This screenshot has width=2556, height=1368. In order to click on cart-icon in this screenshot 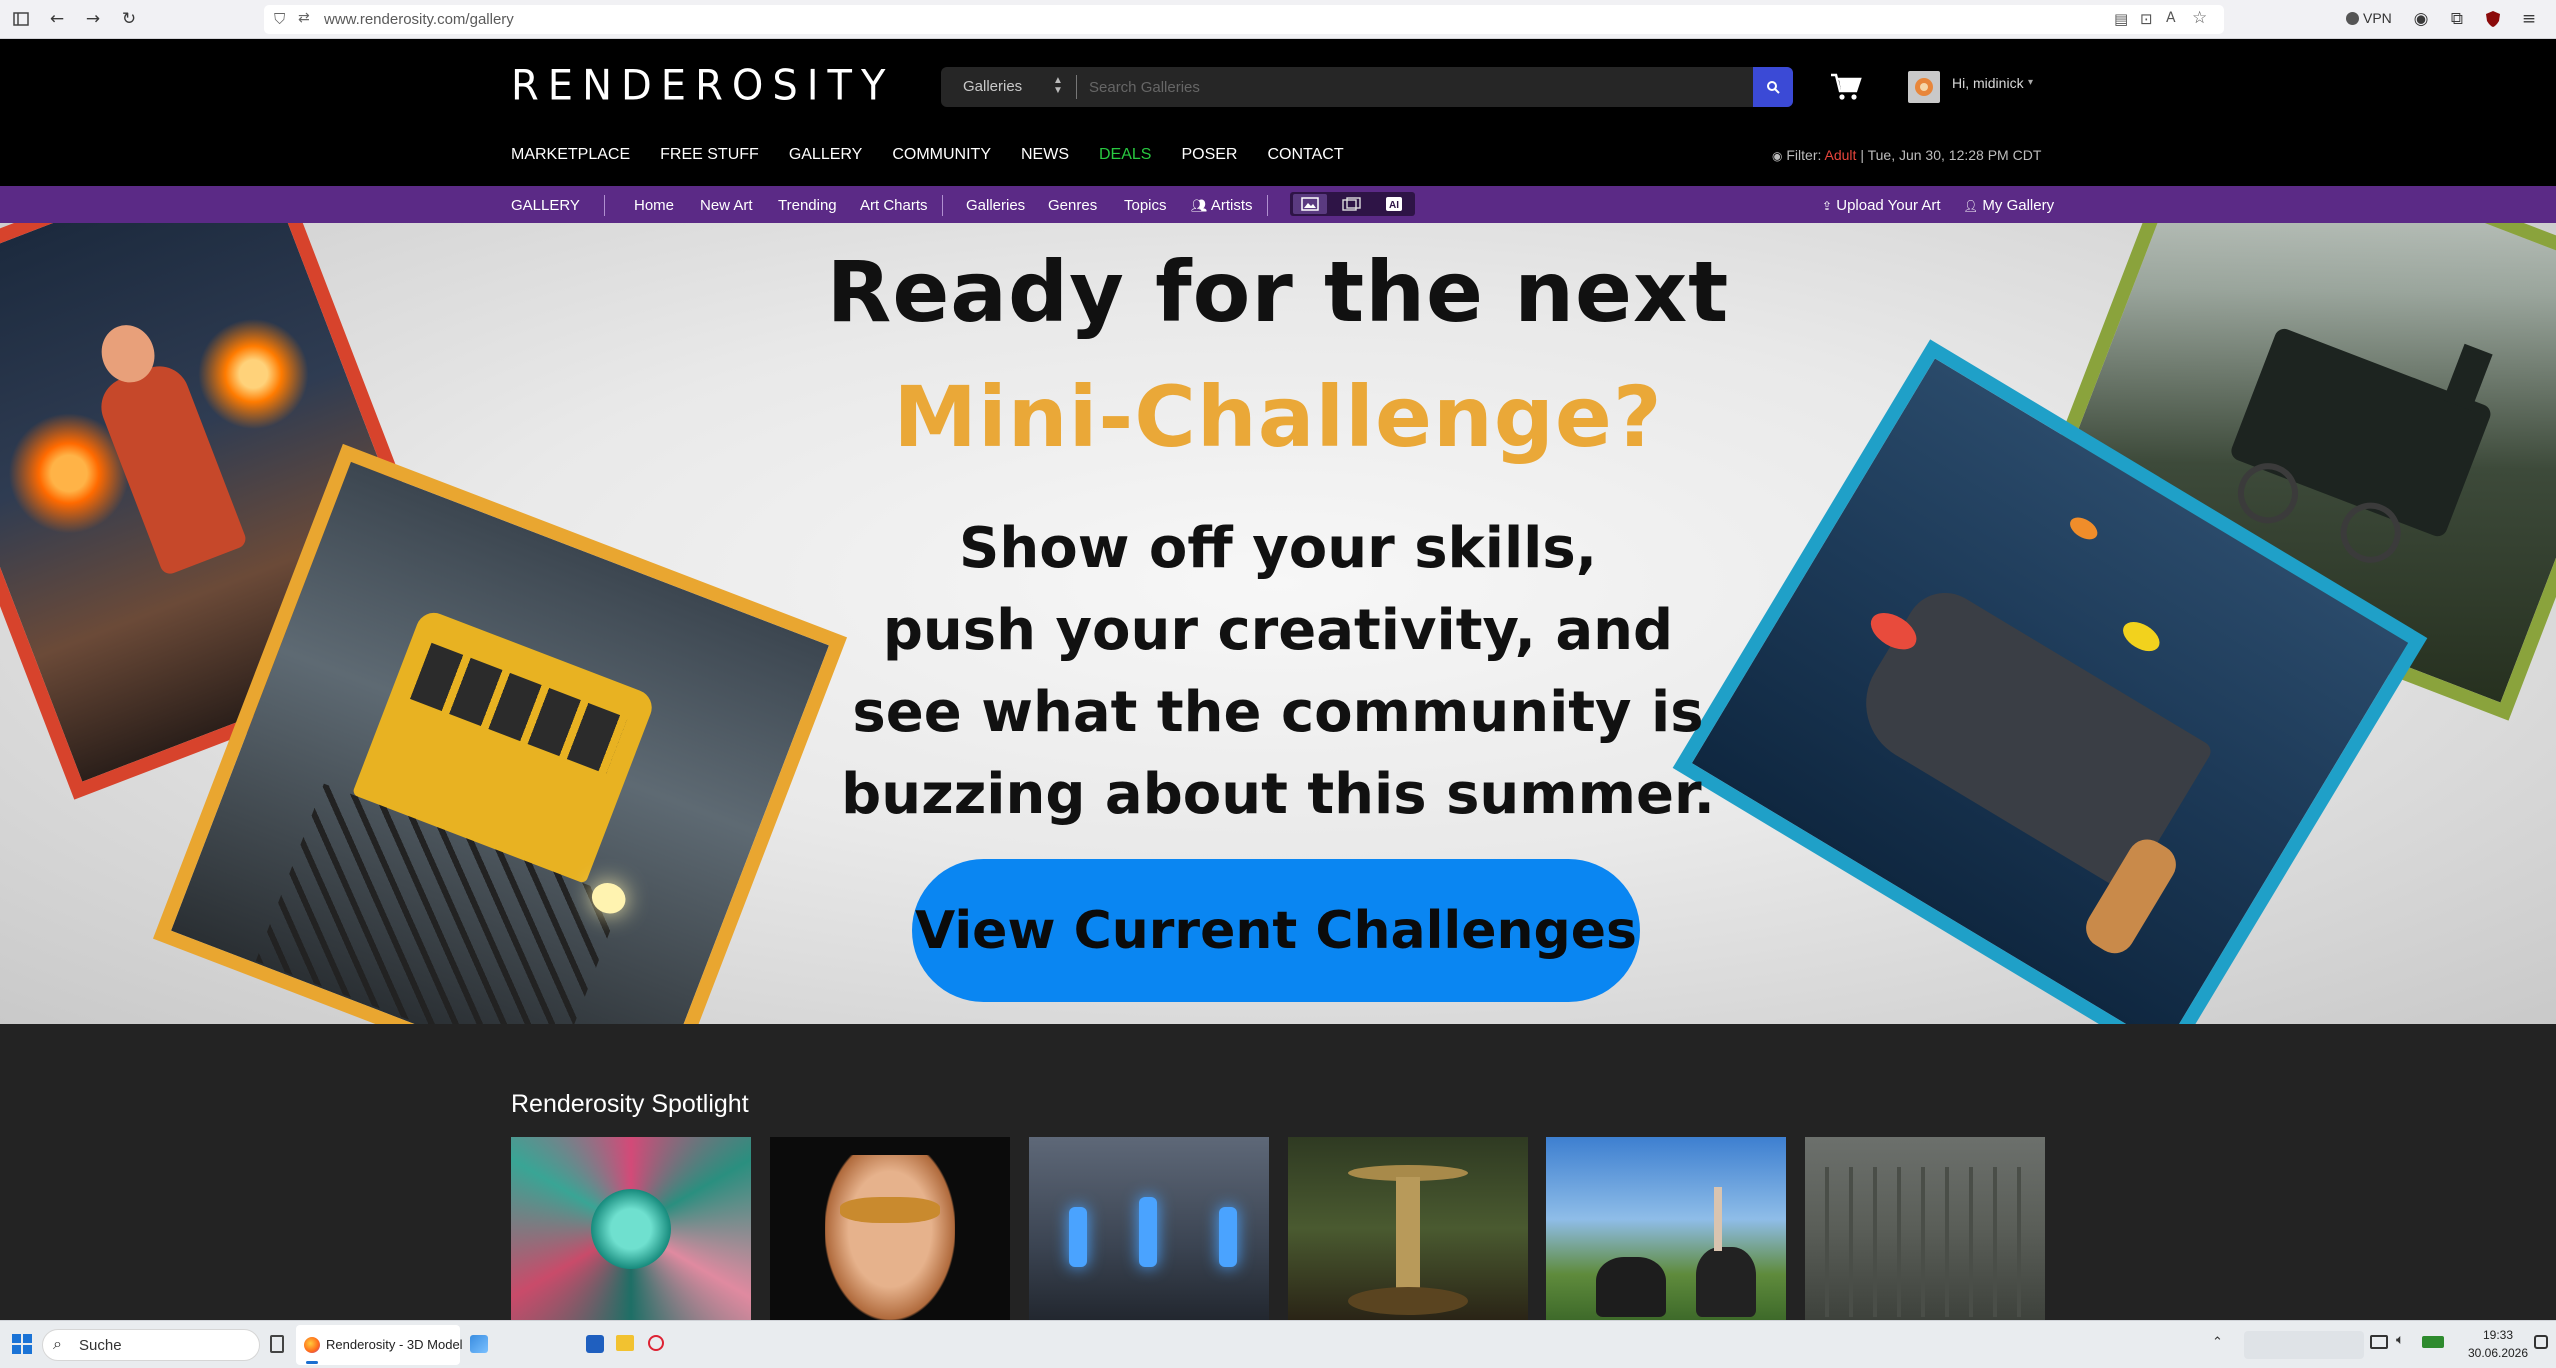, I will do `click(1846, 87)`.